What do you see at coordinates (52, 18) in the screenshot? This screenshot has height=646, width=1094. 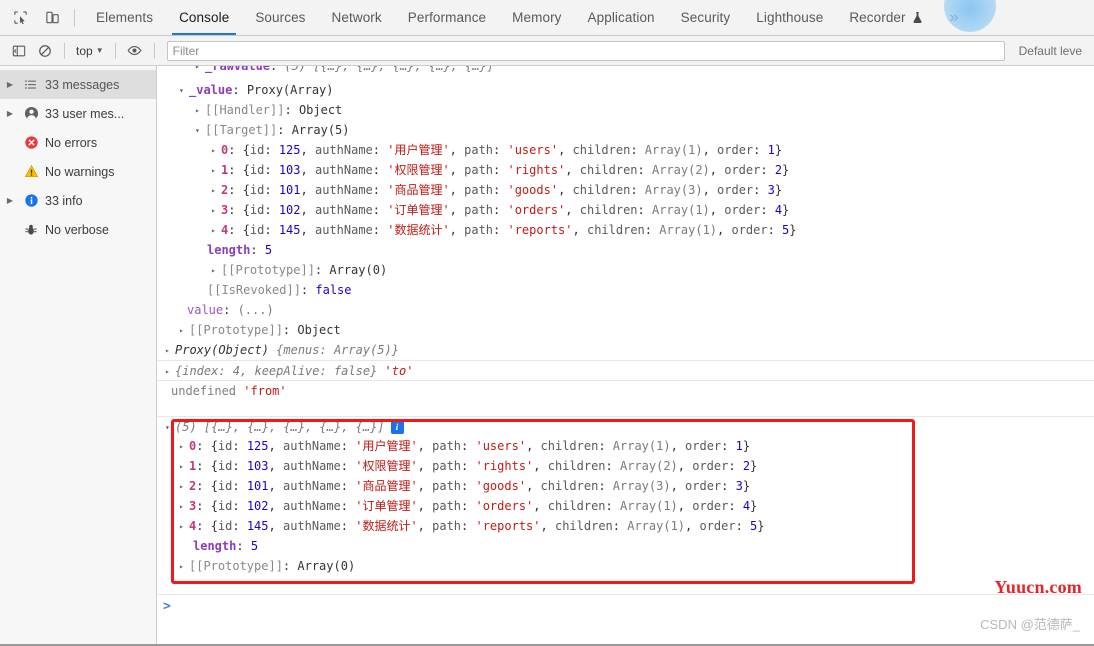 I see `device-toolbar-icon` at bounding box center [52, 18].